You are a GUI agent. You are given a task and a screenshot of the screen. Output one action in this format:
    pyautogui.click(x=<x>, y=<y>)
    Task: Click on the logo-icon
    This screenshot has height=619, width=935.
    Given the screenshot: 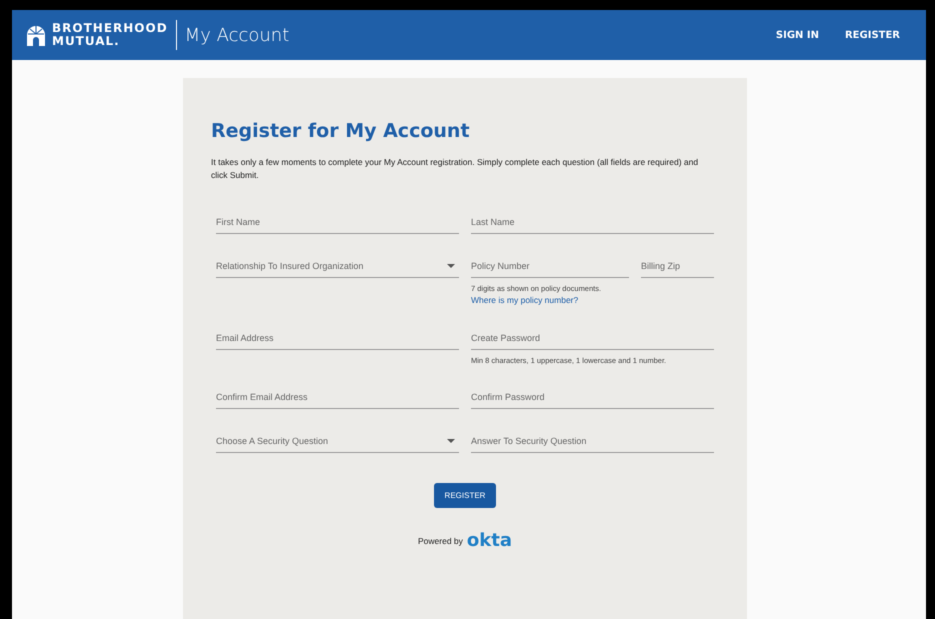 What is the action you would take?
    pyautogui.click(x=36, y=35)
    